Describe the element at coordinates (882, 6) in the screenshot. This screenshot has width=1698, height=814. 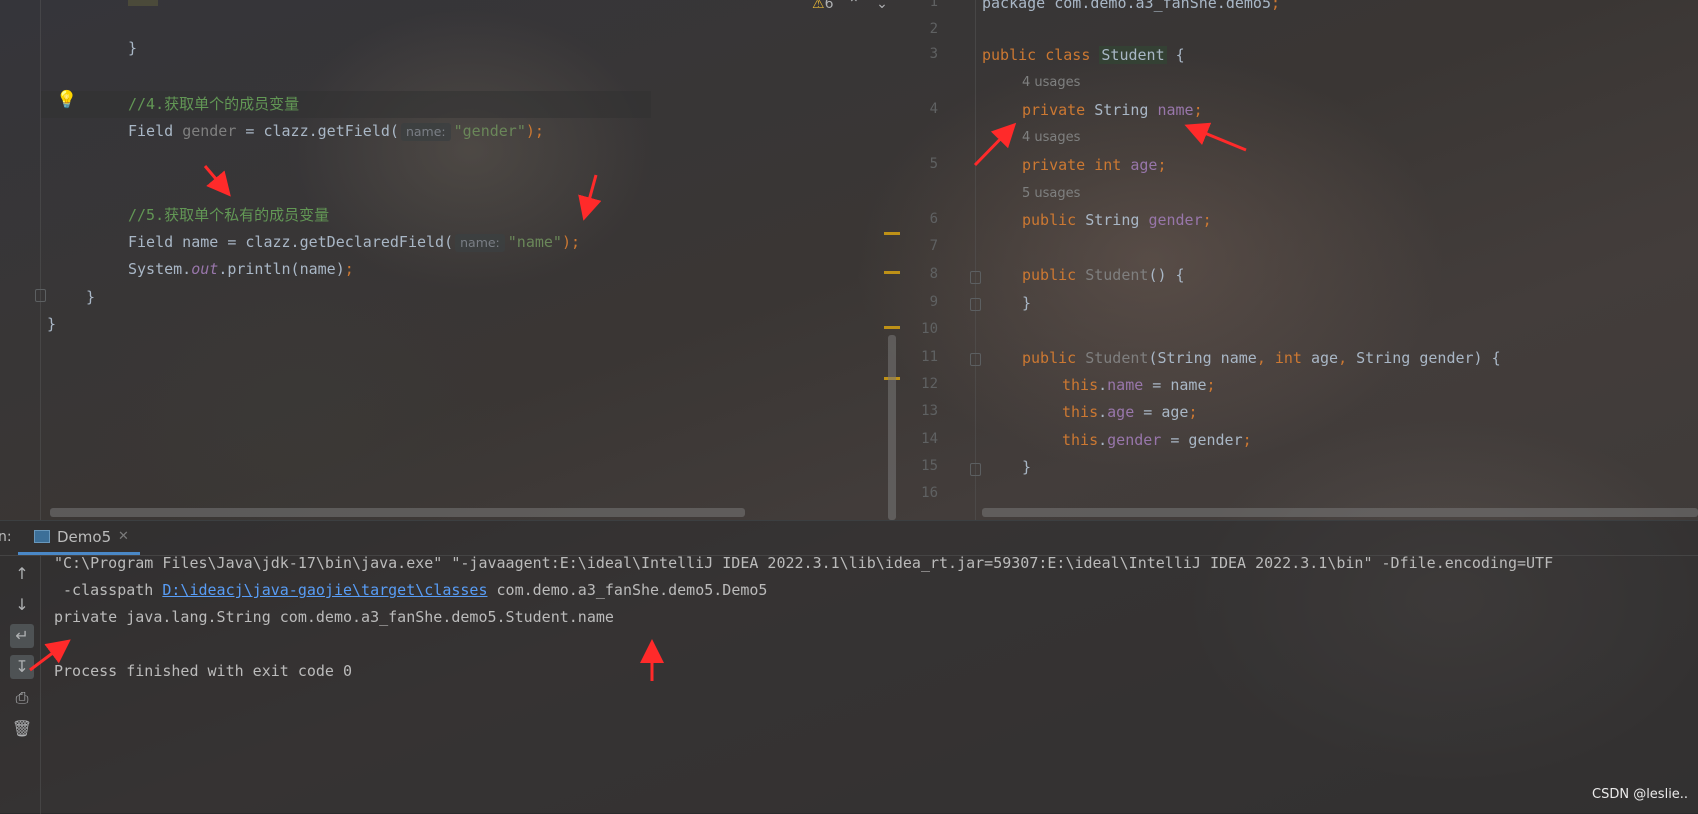
I see `next-highlight-icon: ⌄` at that location.